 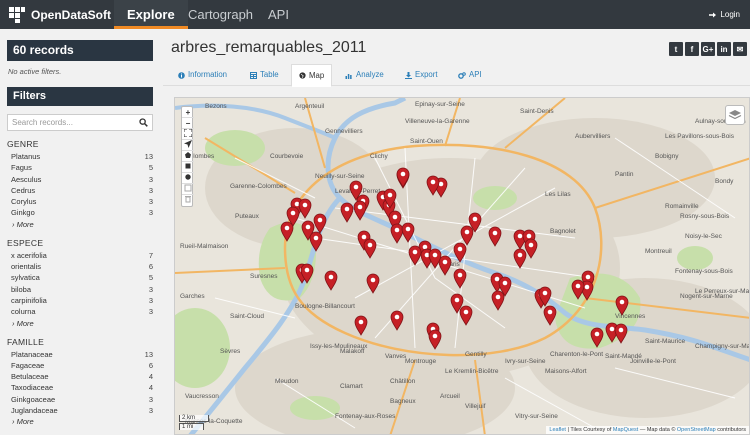 What do you see at coordinates (676, 49) in the screenshot?
I see `twitter-share-button: t` at bounding box center [676, 49].